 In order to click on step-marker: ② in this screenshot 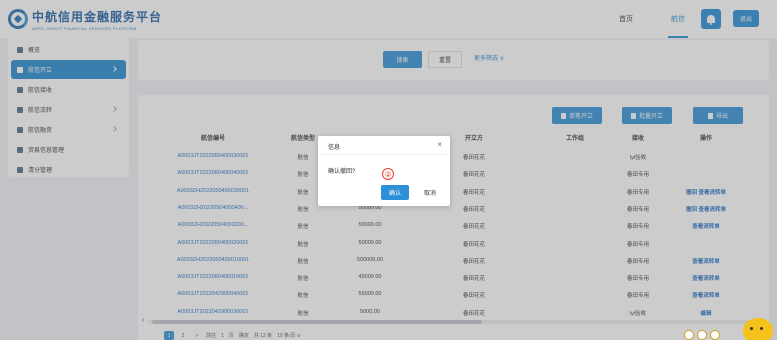, I will do `click(388, 174)`.